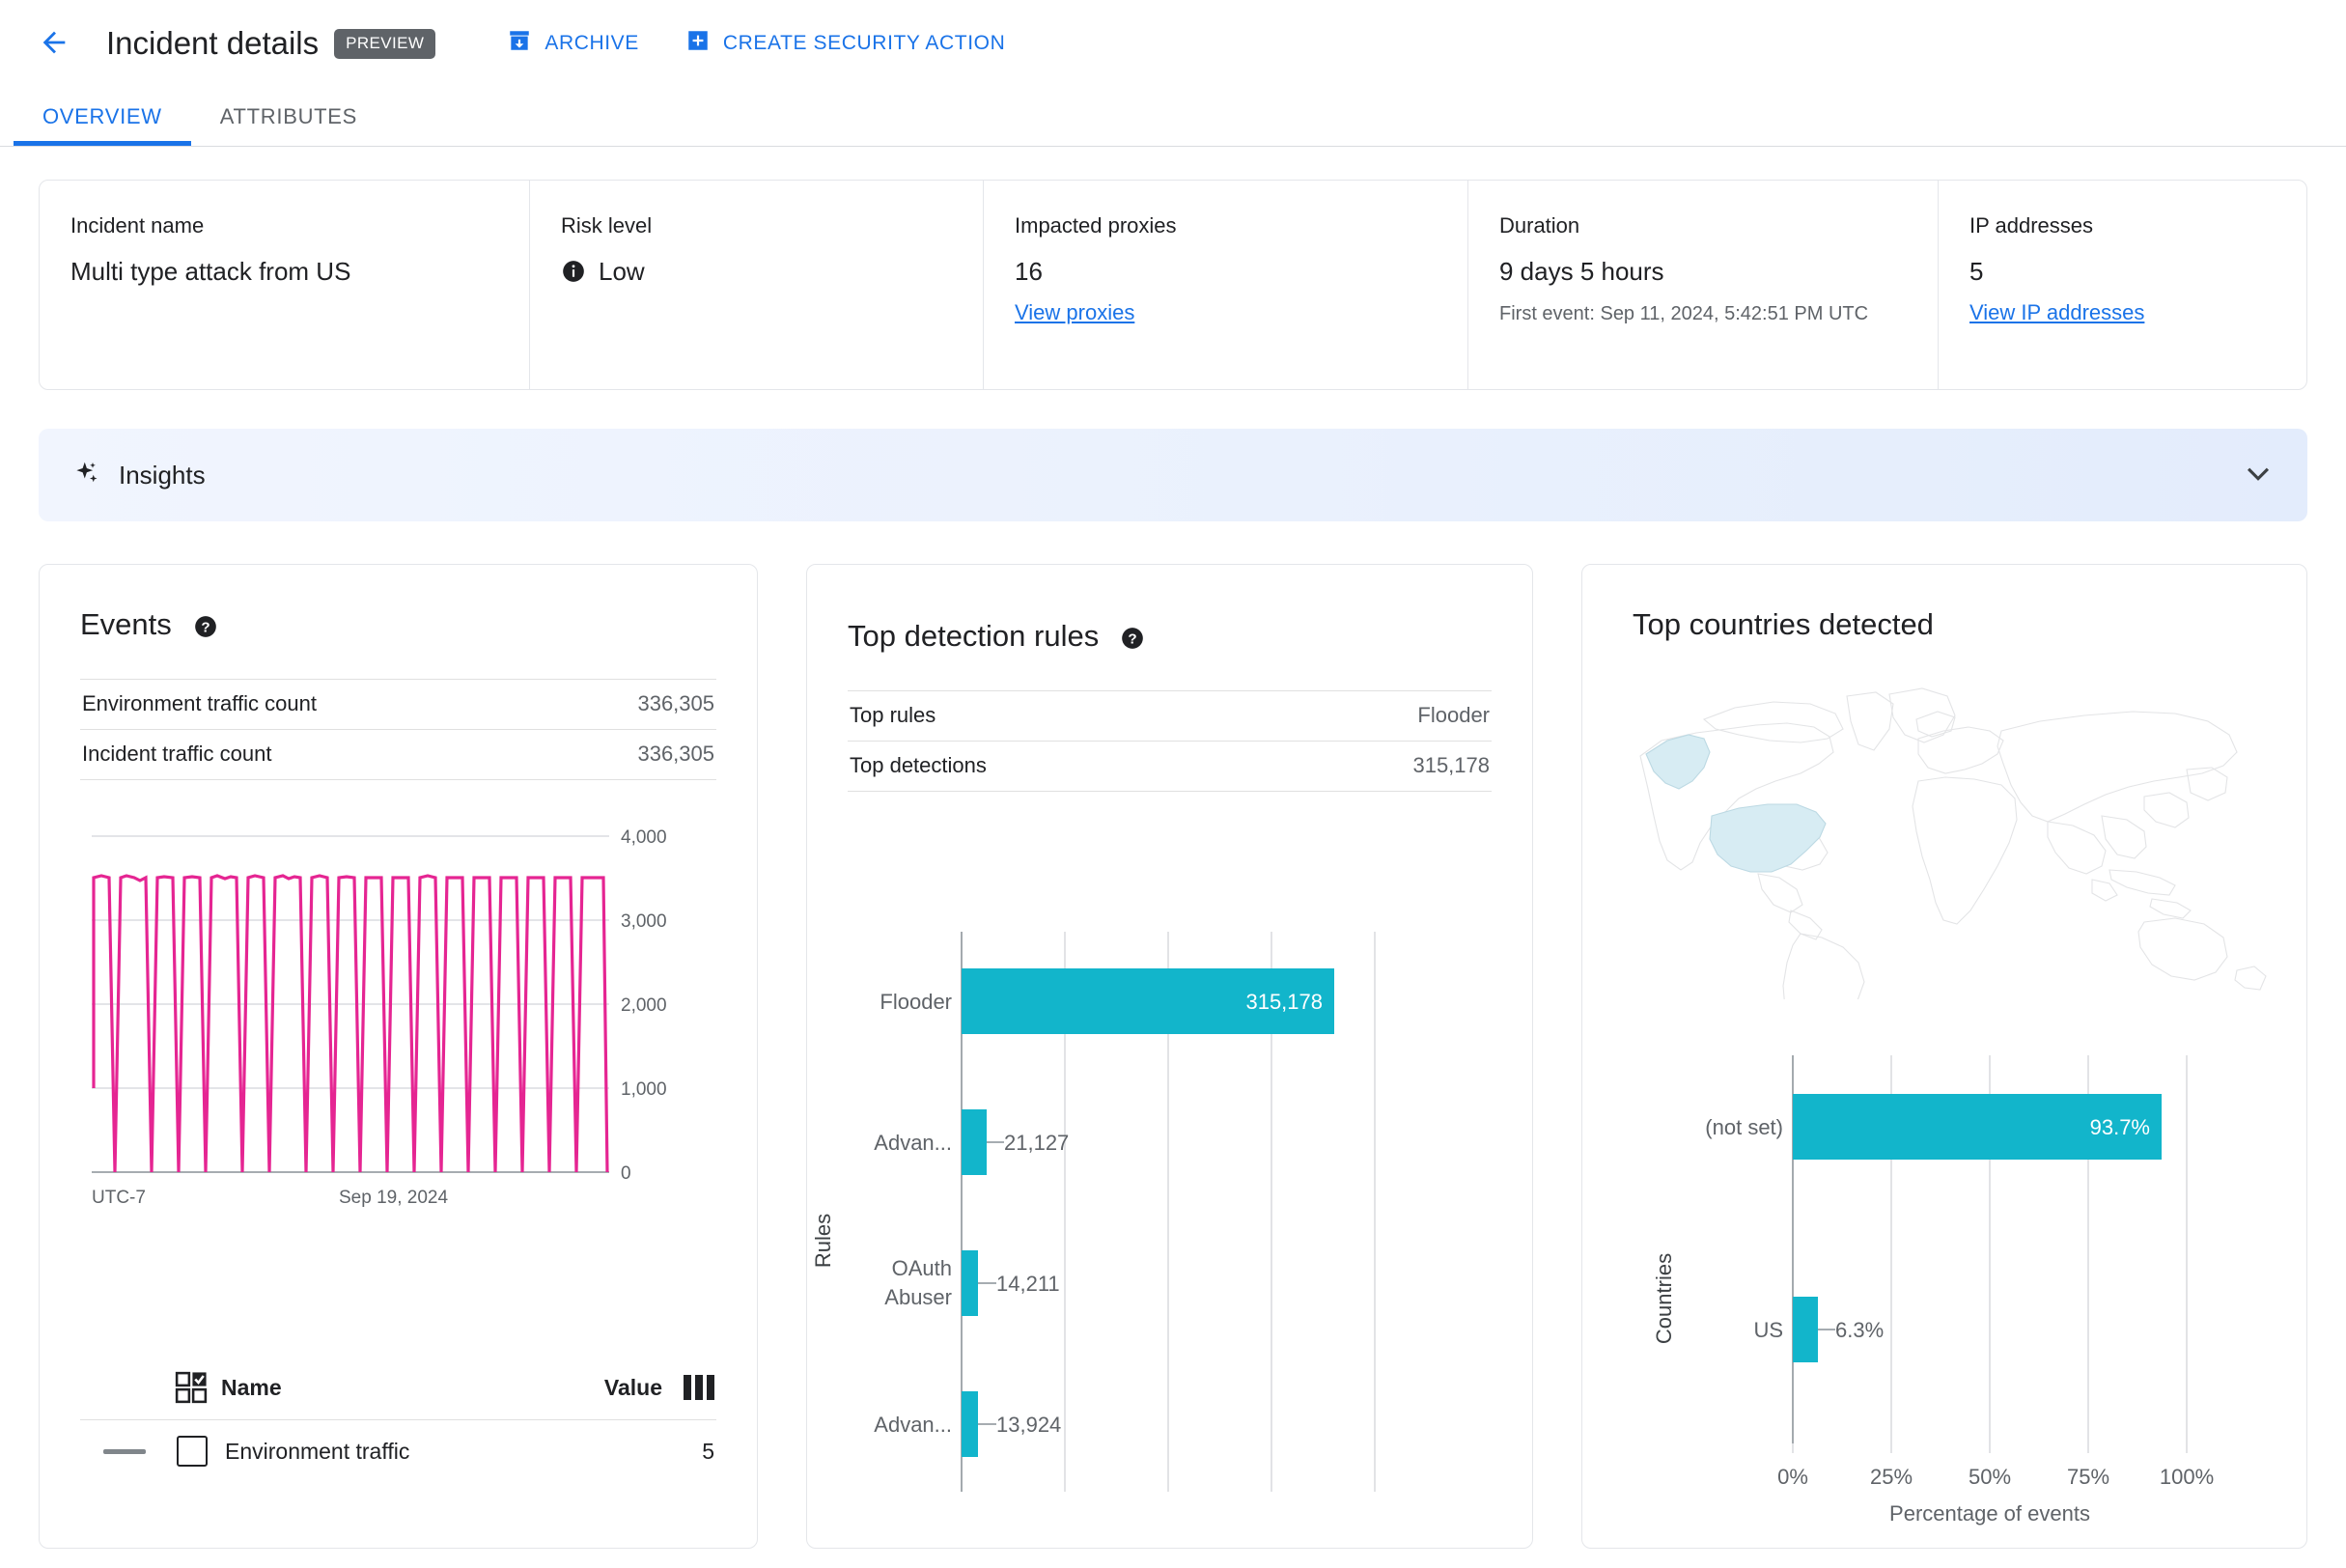 The height and width of the screenshot is (1568, 2346). I want to click on svg-text: 6.3%, so click(1859, 1330).